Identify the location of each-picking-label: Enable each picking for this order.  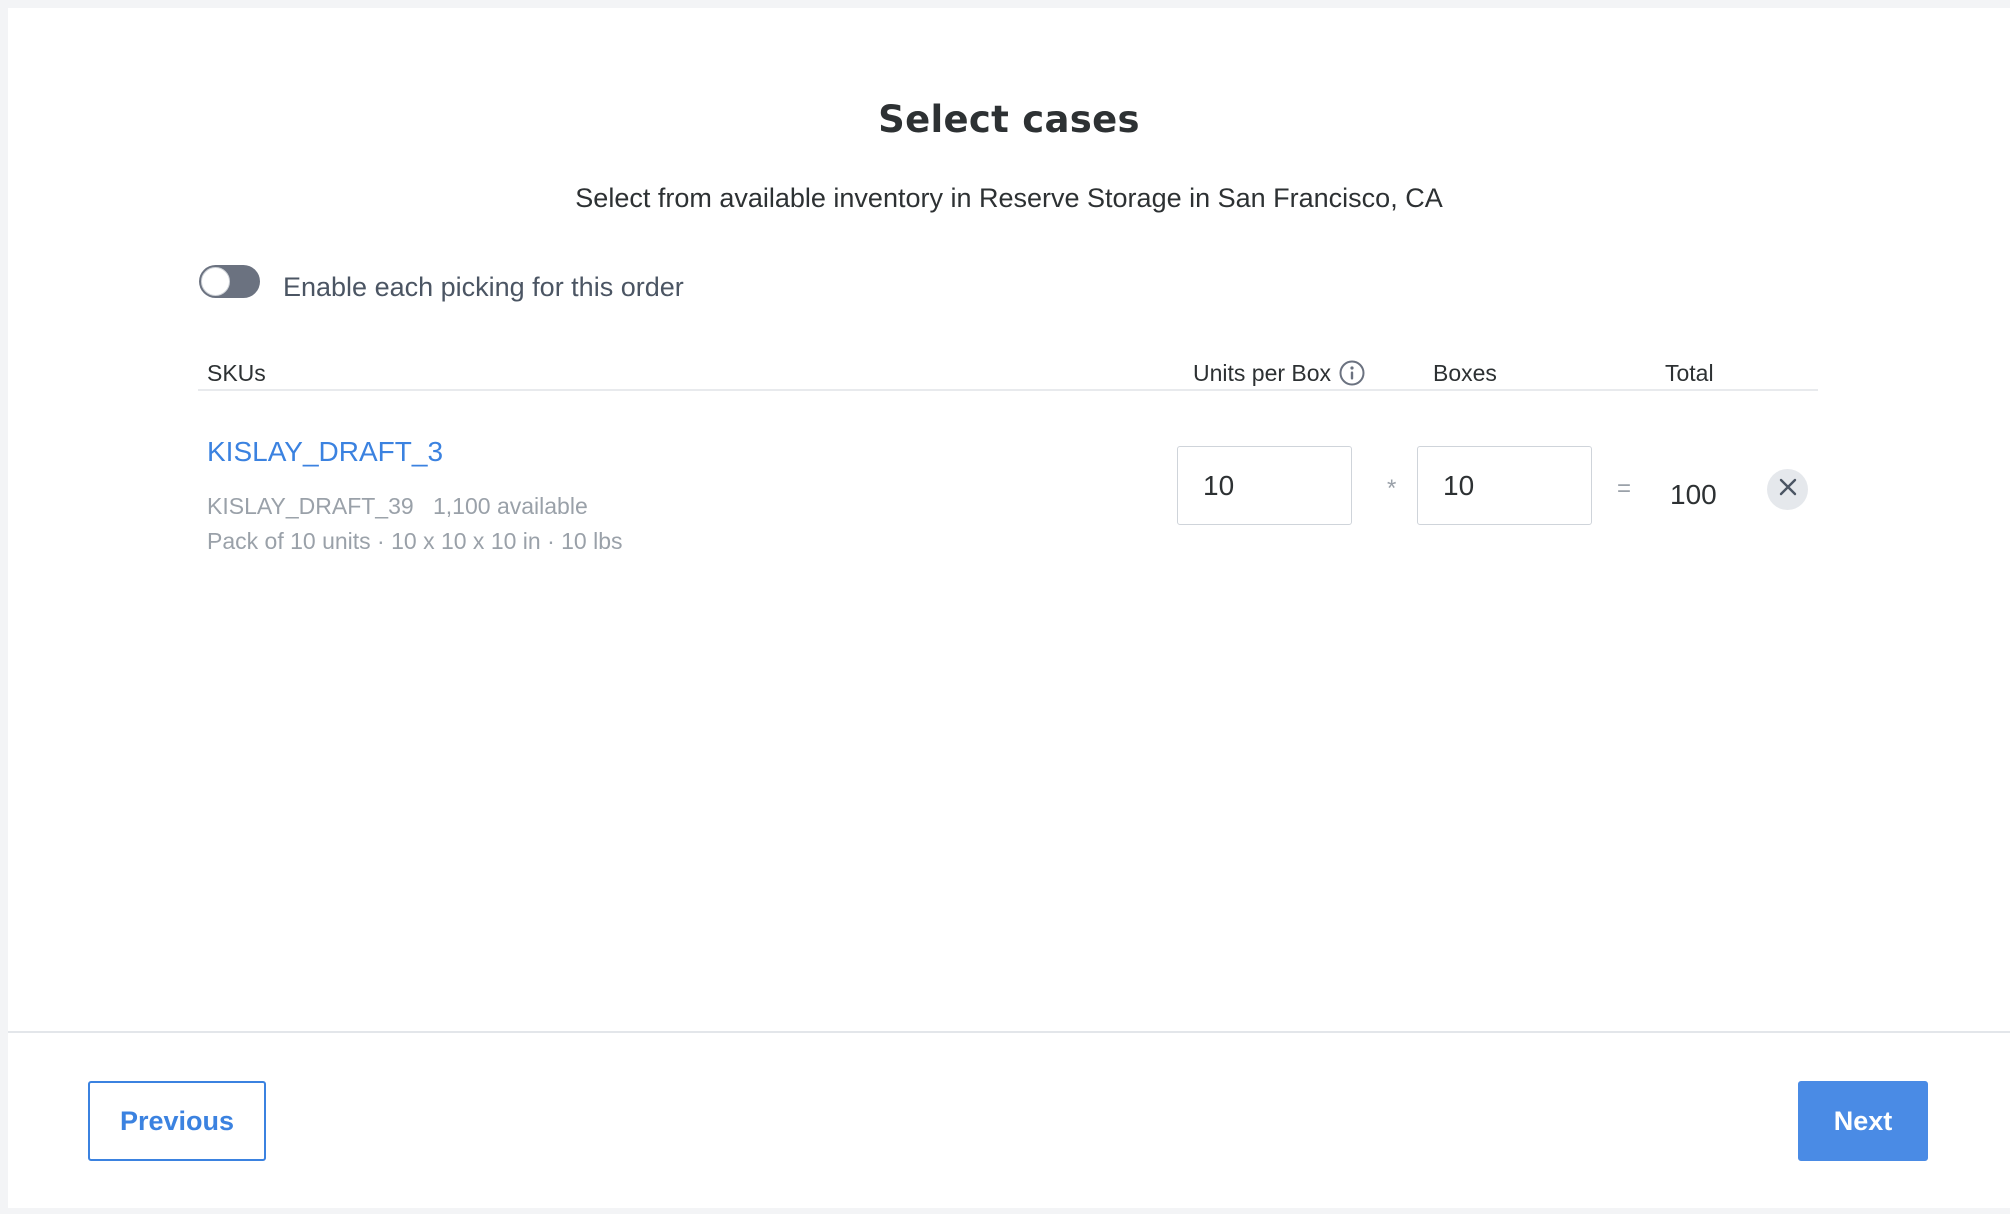
(483, 287).